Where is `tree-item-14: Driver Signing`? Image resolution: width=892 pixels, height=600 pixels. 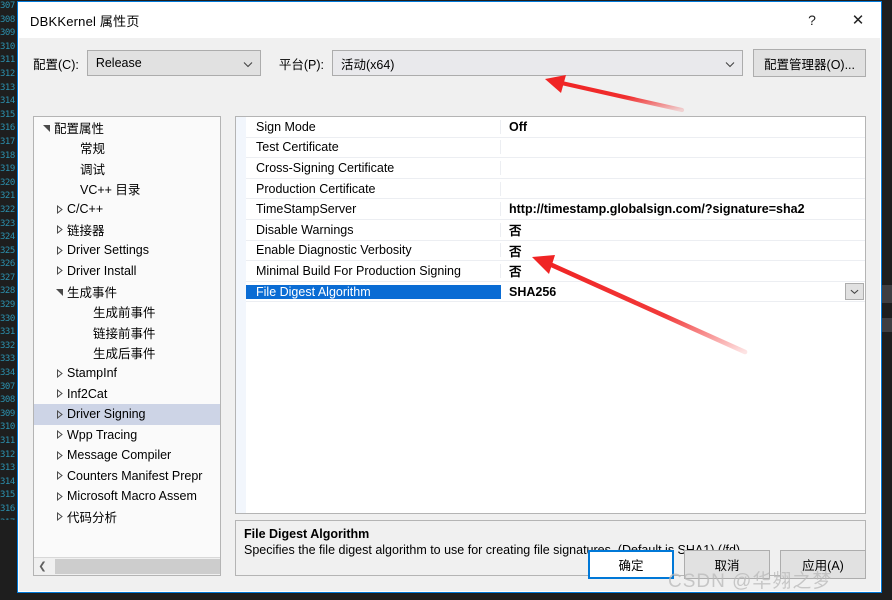
tree-item-14: Driver Signing is located at coordinates (127, 414).